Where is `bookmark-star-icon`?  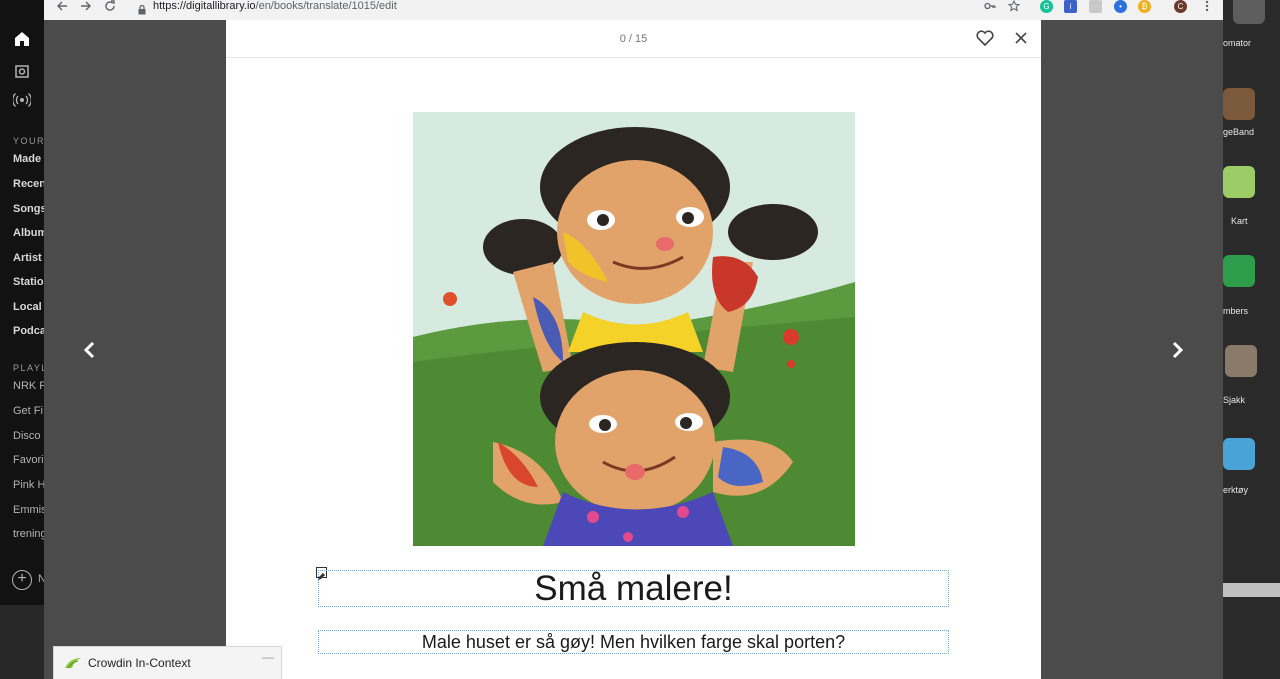
bookmark-star-icon is located at coordinates (1014, 8).